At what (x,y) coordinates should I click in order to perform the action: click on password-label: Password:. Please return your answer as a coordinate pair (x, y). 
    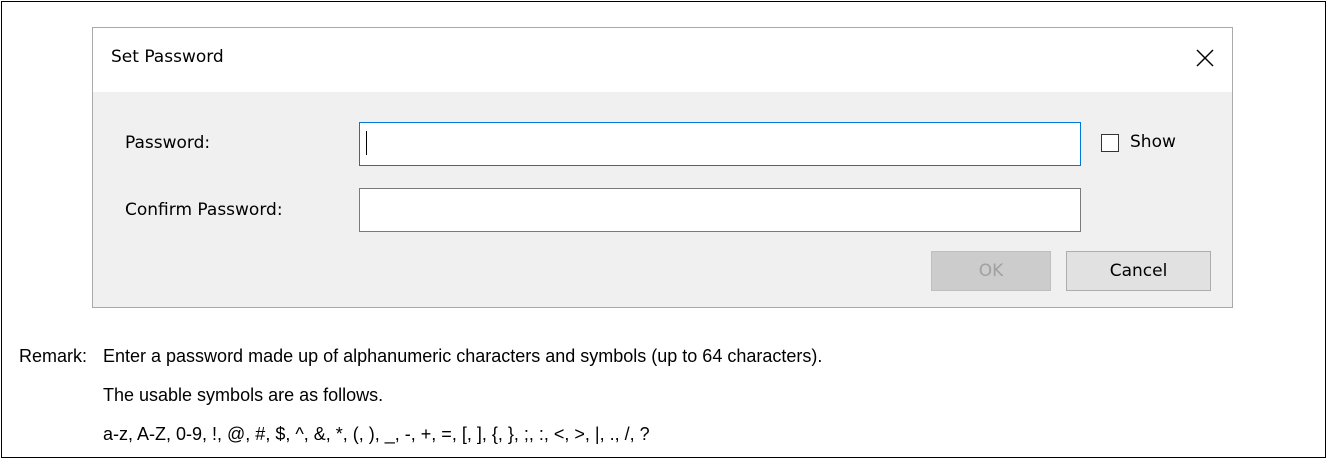
    Looking at the image, I should click on (168, 143).